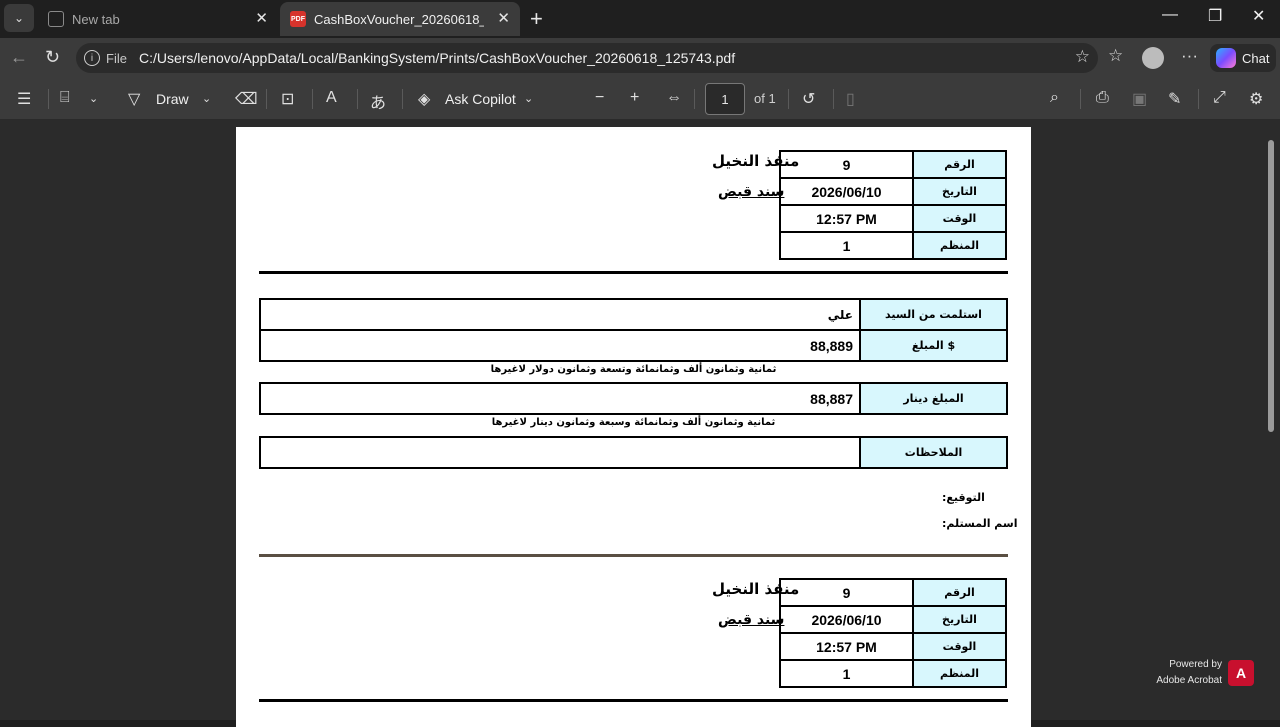  I want to click on fullscreen-icon: ⤢, so click(1219, 98).